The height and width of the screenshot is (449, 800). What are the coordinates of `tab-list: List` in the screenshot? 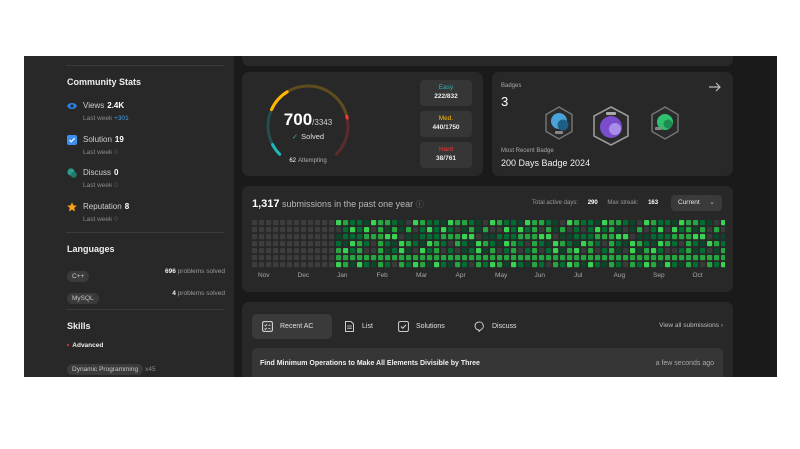 It's located at (362, 326).